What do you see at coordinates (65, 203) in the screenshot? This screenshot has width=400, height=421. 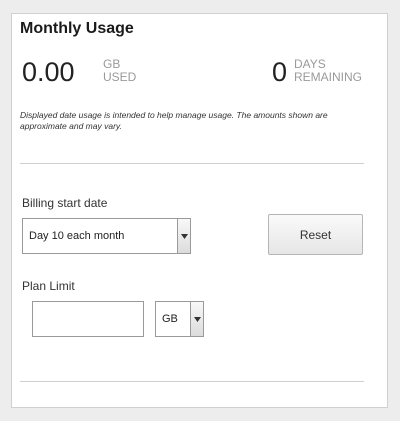 I see `billing-start-label: Billing start date` at bounding box center [65, 203].